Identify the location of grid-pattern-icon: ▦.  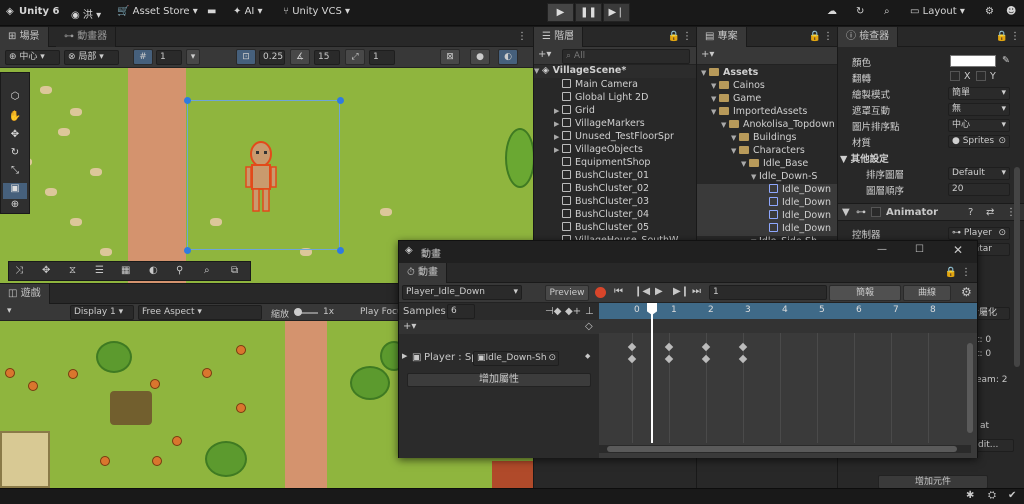
(125, 270).